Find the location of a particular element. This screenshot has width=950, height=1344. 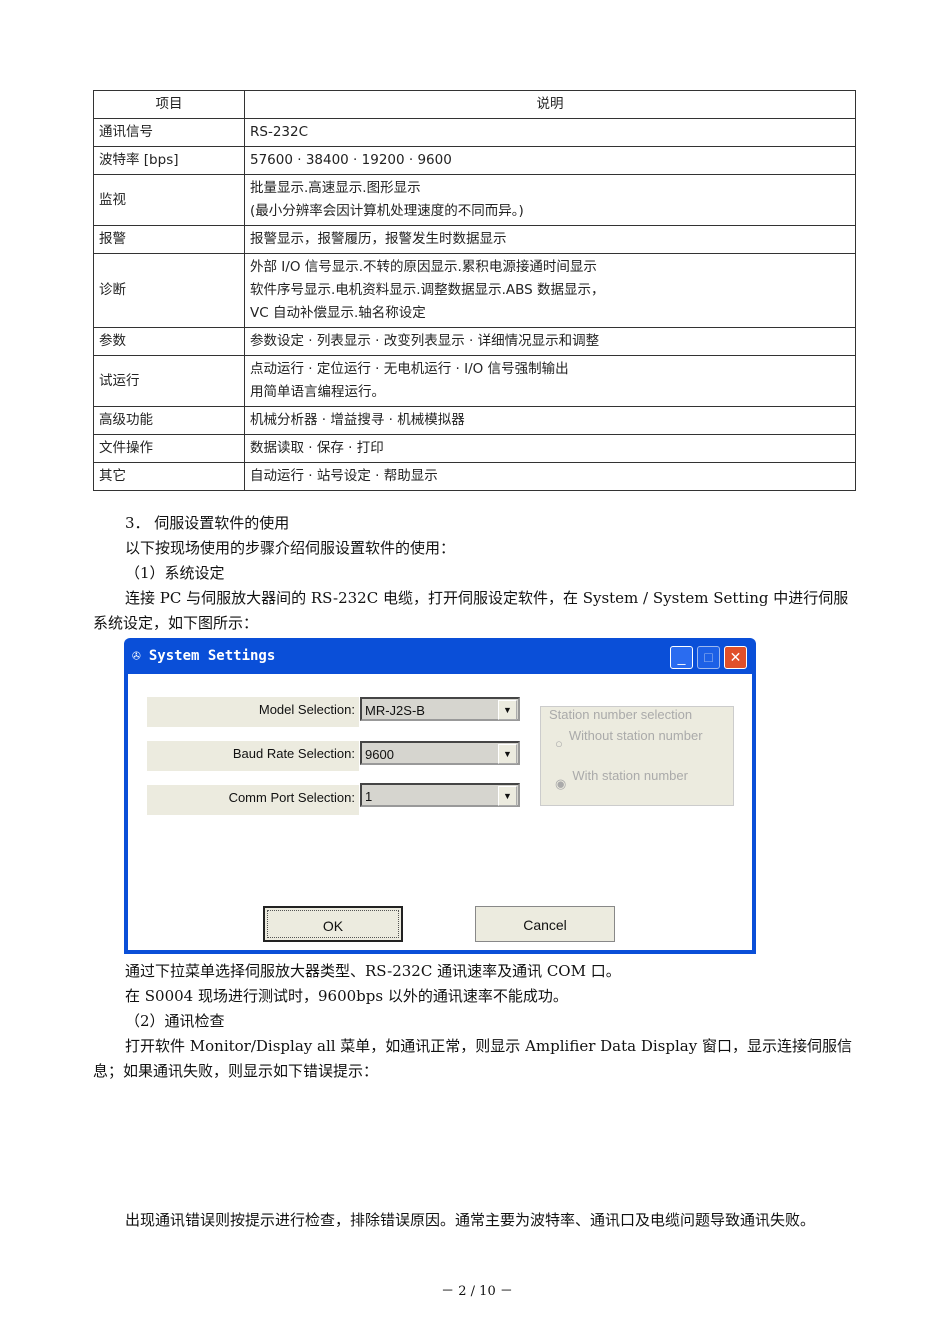

table-row: 监视 批量显示.高速显示.图形显示 (最小分辨率会因计算机处理速度的不同而异。) is located at coordinates (474, 200).